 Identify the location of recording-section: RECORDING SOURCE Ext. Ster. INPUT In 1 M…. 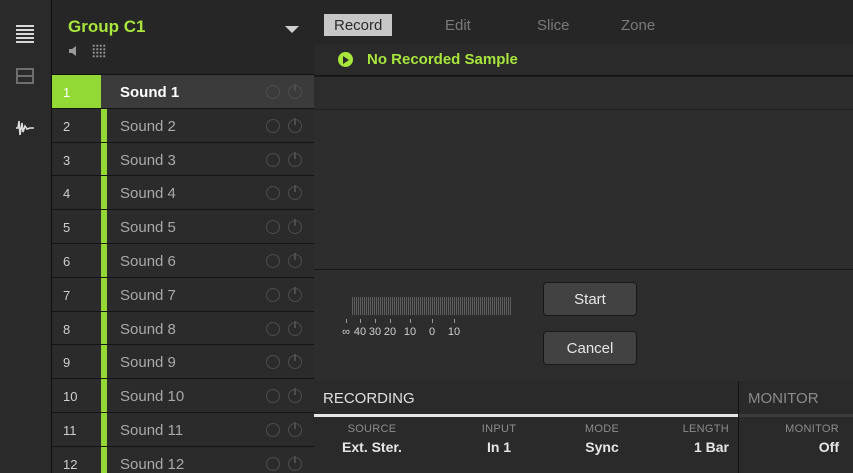
(526, 427).